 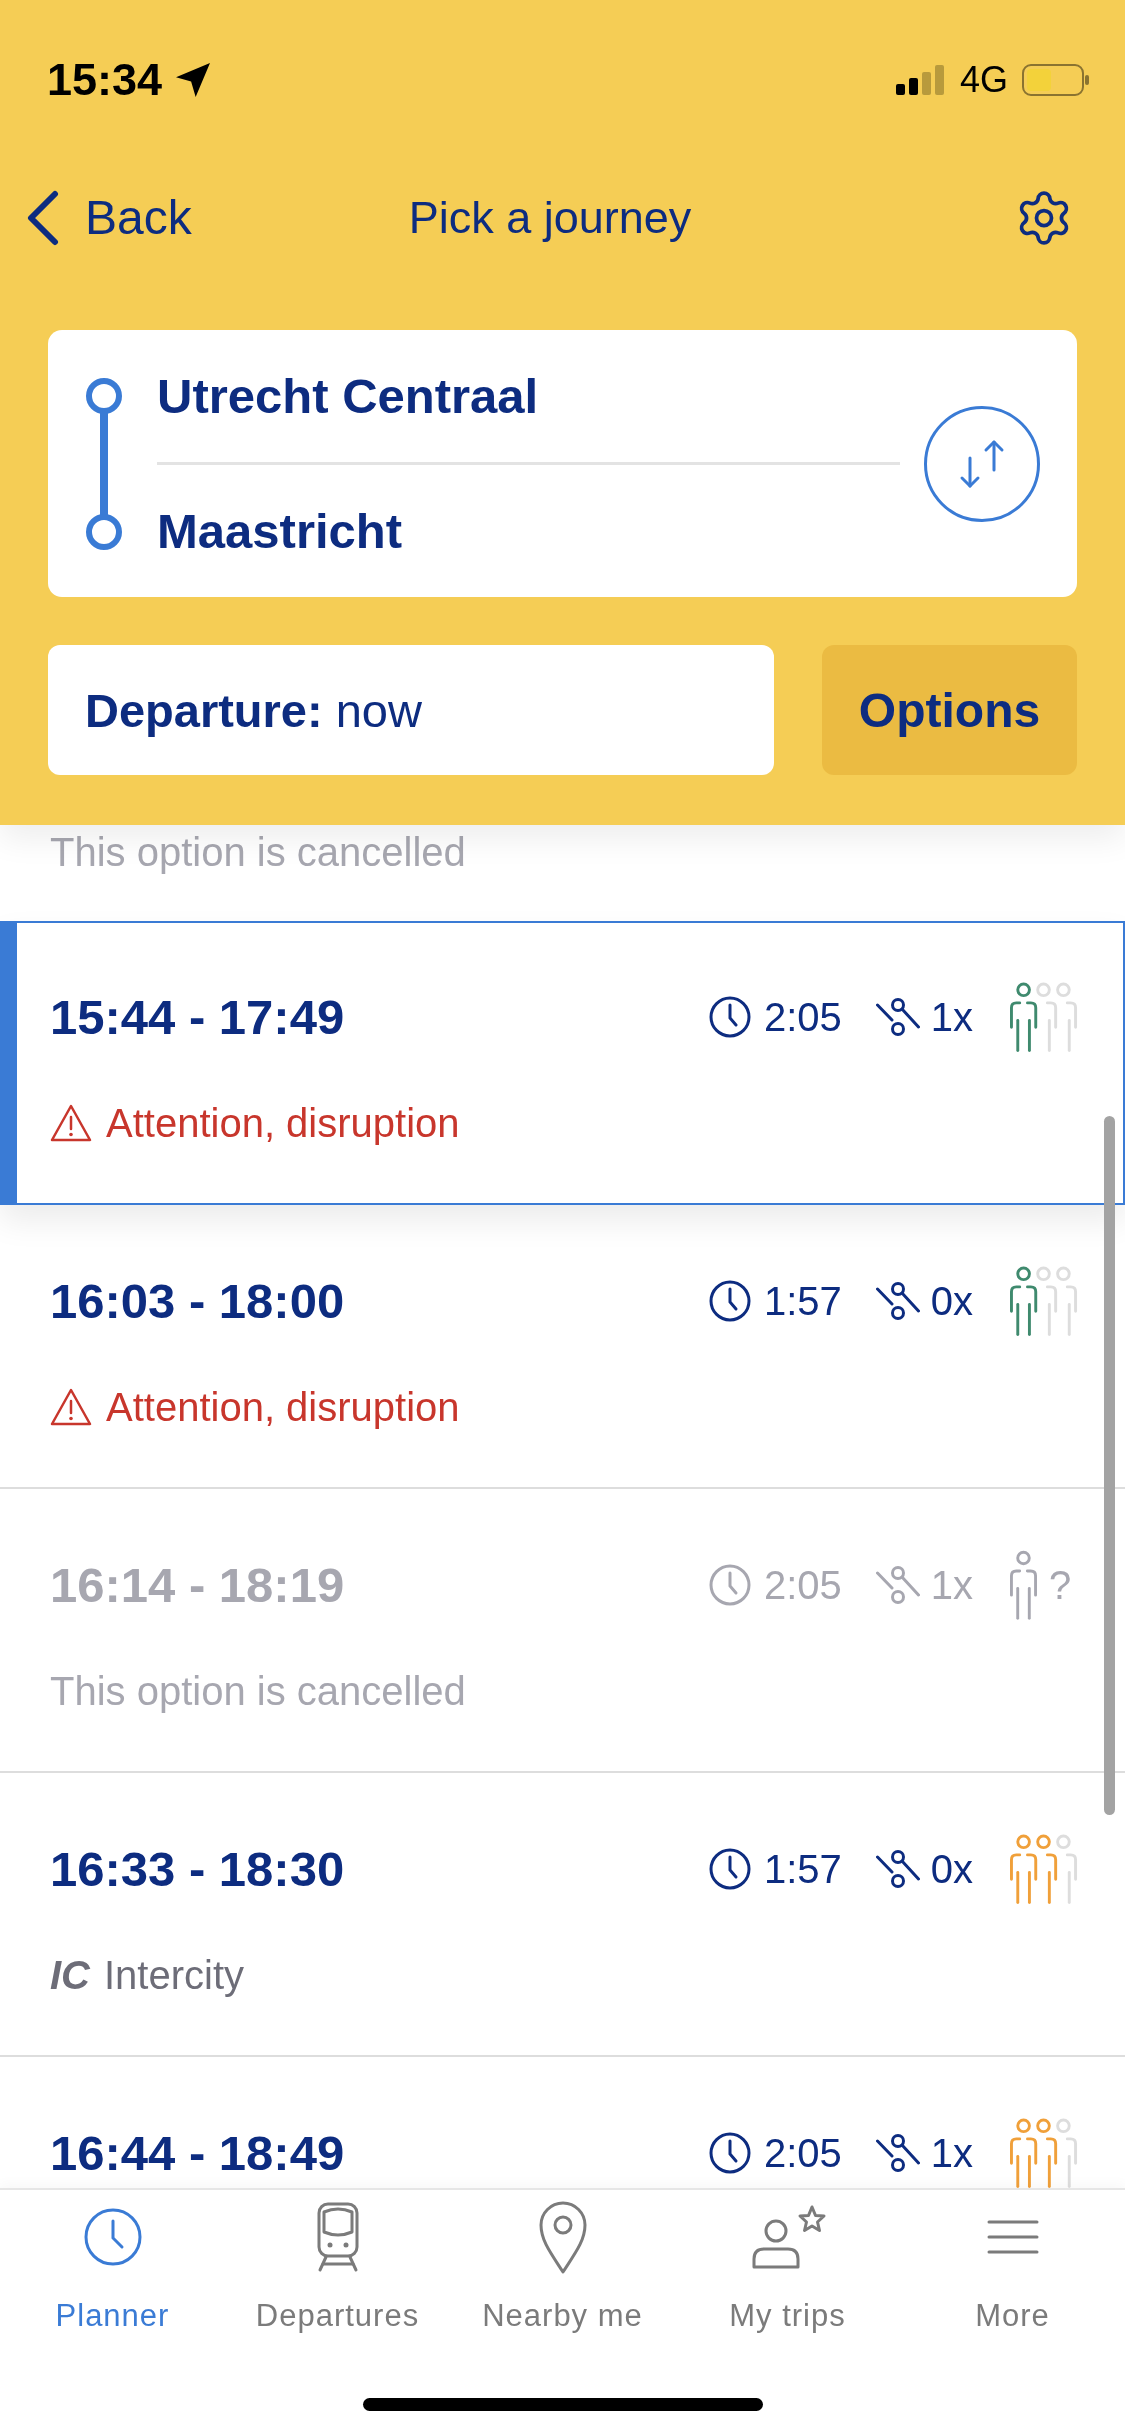 What do you see at coordinates (1023, 1585) in the screenshot?
I see `person-icon` at bounding box center [1023, 1585].